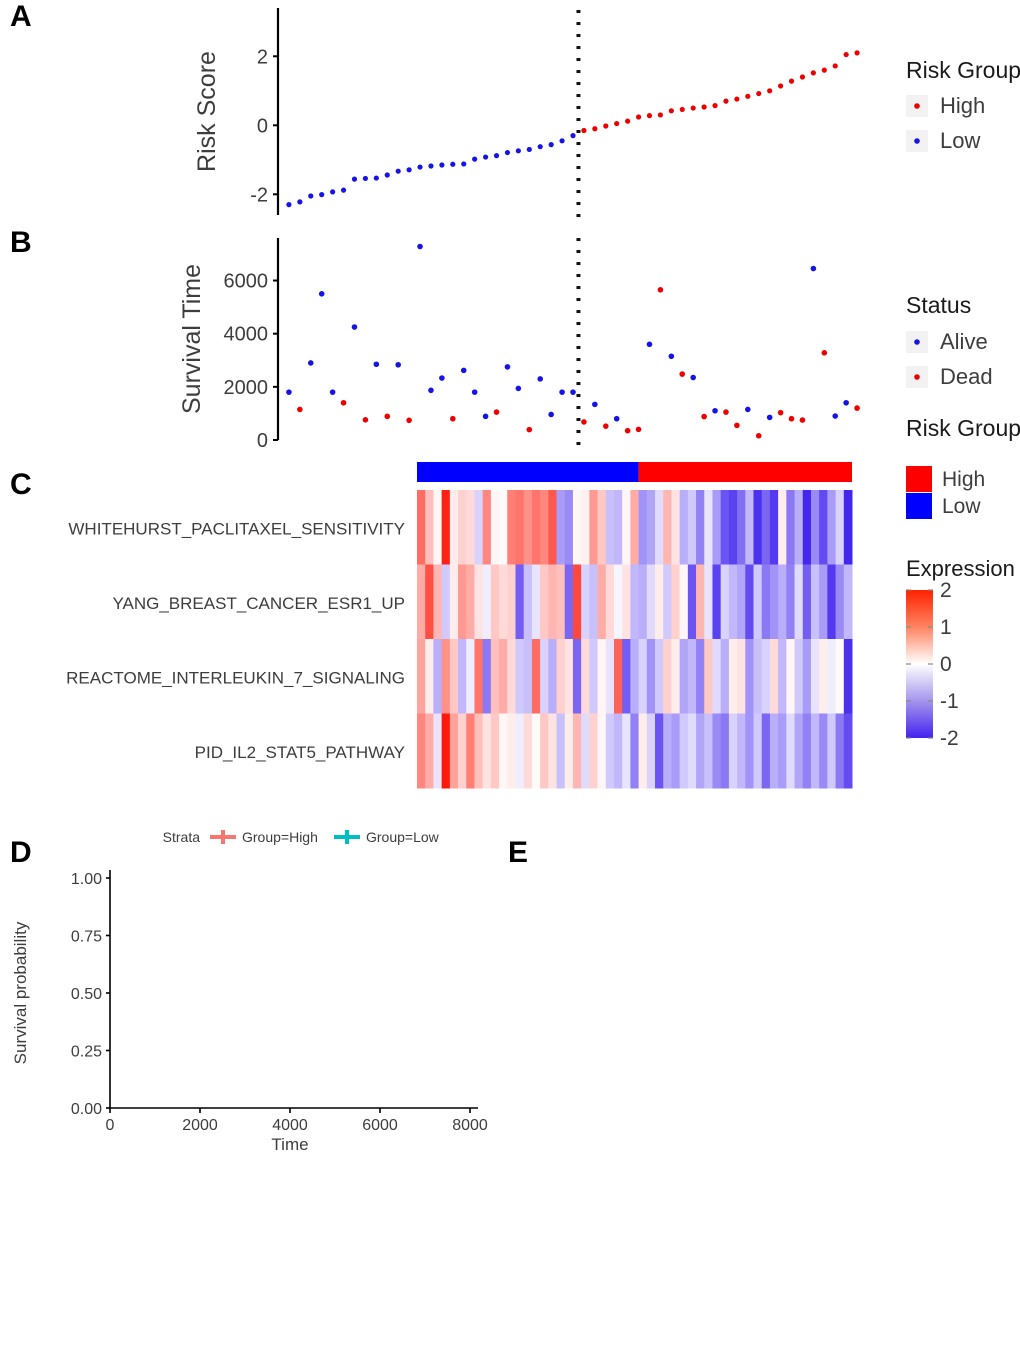 The image size is (1020, 1347). I want to click on panel-a-ytick: -2, so click(259, 195).